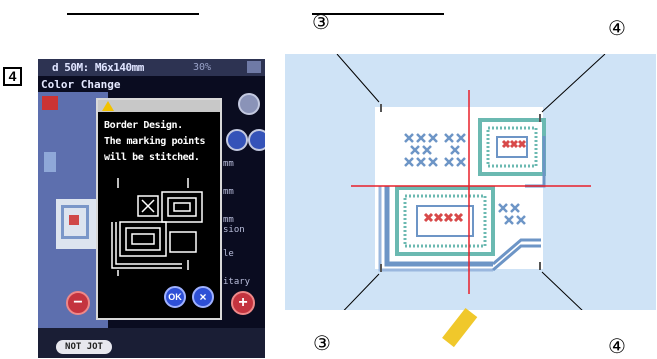 The height and width of the screenshot is (359, 657). What do you see at coordinates (617, 346) in the screenshot?
I see `callout-4-bottom: ④` at bounding box center [617, 346].